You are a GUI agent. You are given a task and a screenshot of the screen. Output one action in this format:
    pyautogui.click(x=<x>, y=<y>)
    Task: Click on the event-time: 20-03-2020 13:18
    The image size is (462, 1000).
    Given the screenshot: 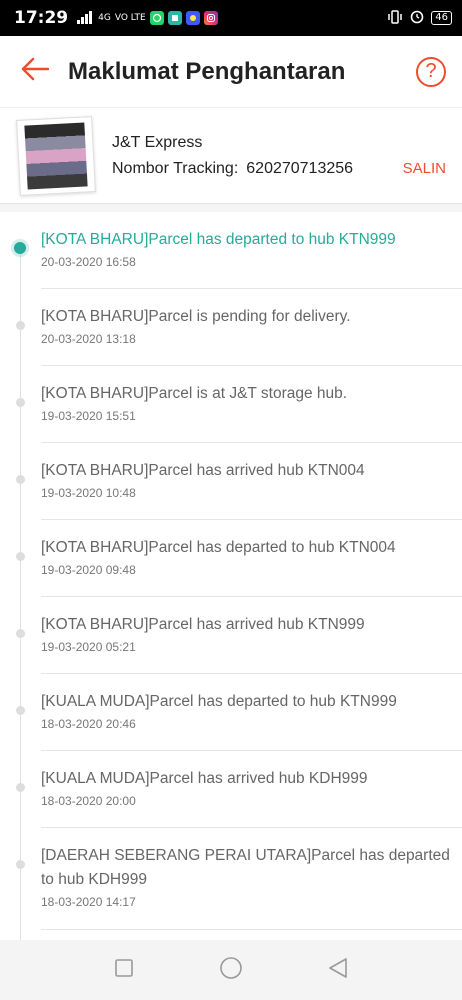 What is the action you would take?
    pyautogui.click(x=88, y=339)
    